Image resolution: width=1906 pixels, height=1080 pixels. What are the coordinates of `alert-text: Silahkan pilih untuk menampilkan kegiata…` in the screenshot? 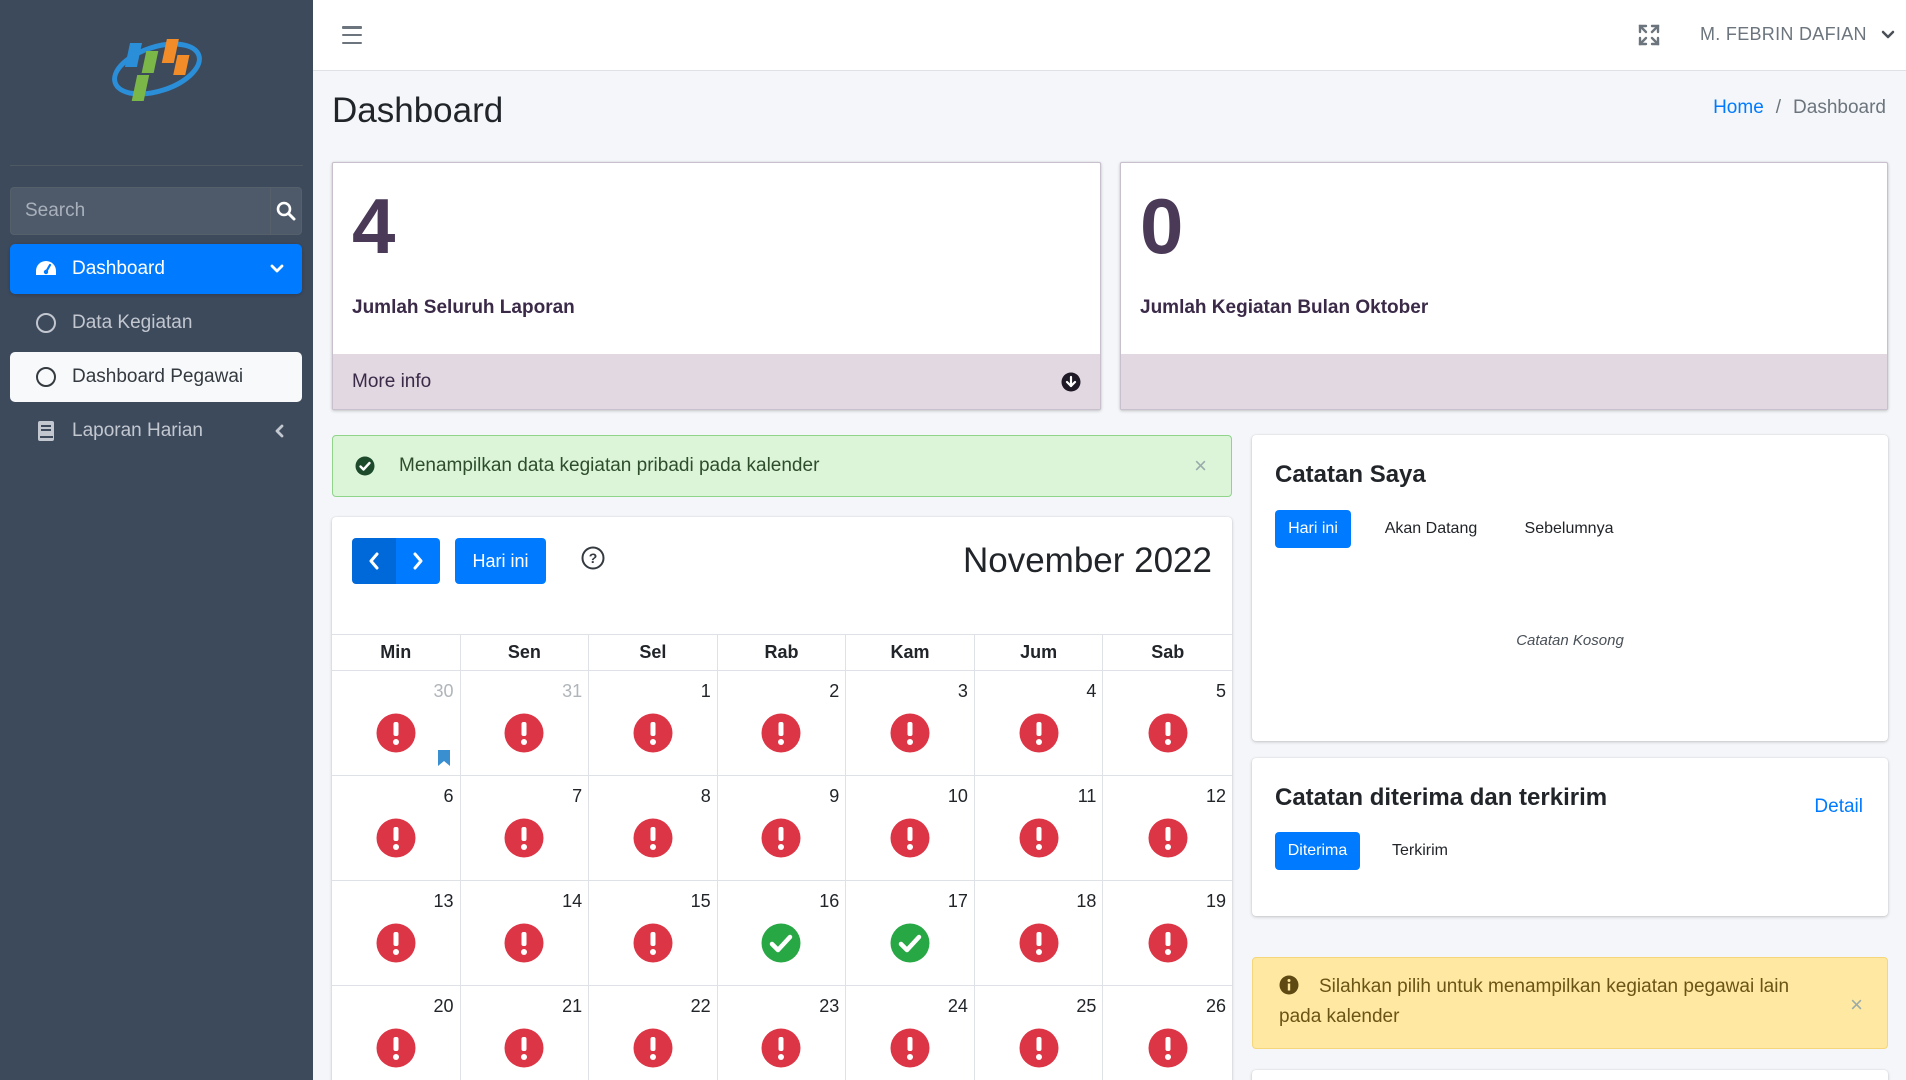 It's located at (1534, 1001).